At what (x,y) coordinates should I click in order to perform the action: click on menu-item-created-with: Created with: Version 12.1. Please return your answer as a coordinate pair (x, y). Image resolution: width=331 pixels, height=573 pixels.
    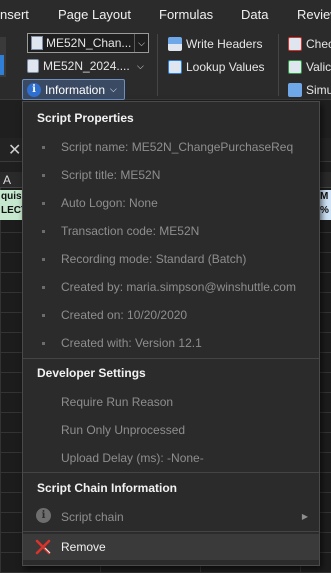
    Looking at the image, I should click on (131, 343).